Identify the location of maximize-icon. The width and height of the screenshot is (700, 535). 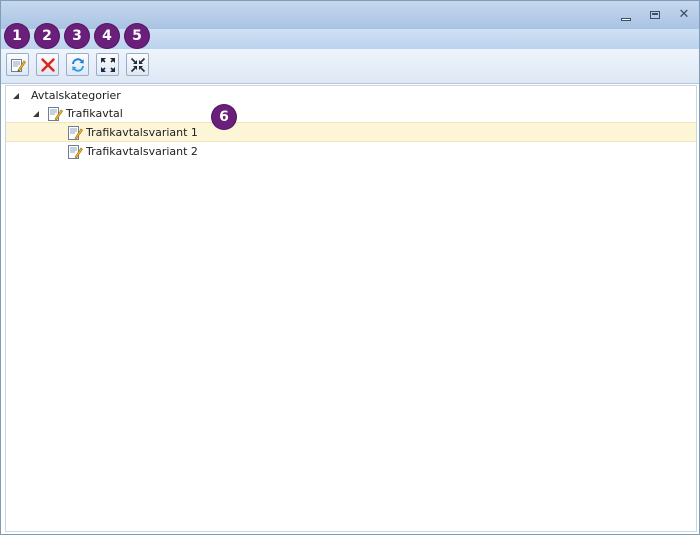
(655, 15).